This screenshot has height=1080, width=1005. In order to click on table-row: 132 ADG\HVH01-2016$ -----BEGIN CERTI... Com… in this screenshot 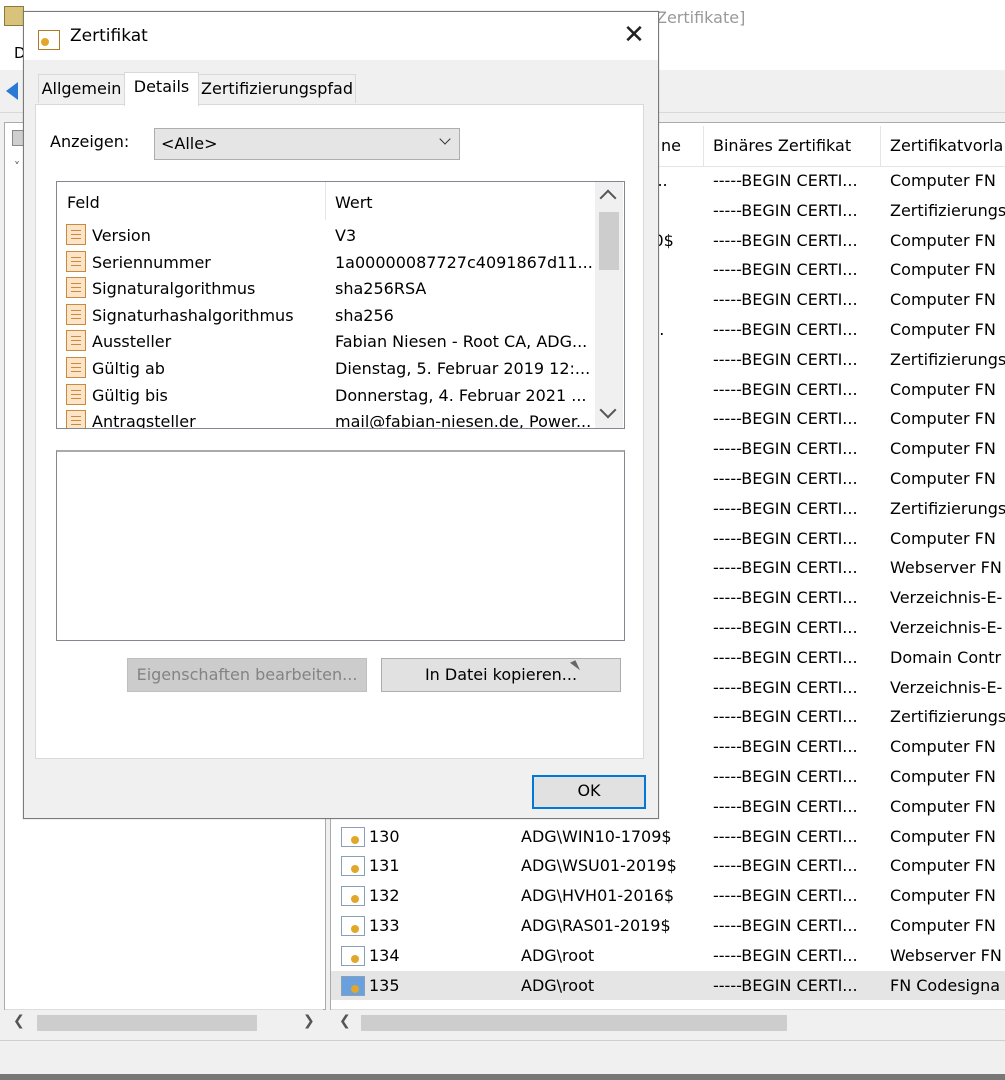, I will do `click(668, 896)`.